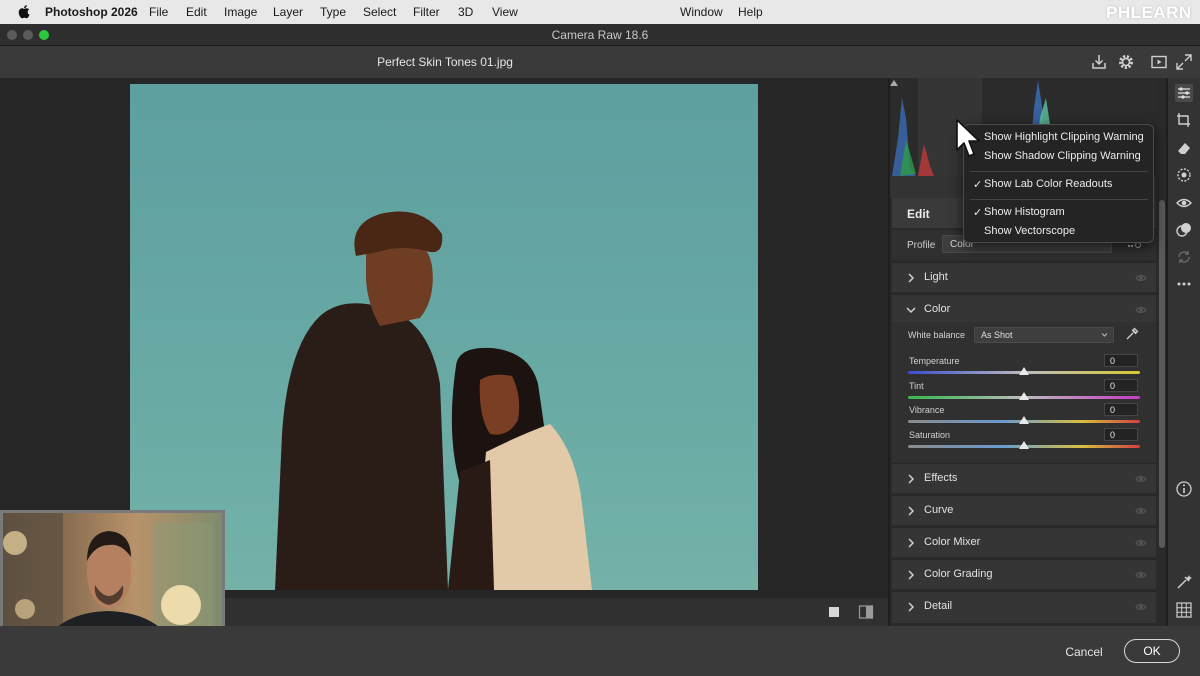  What do you see at coordinates (1024, 478) in the screenshot?
I see `effects-section: Effects` at bounding box center [1024, 478].